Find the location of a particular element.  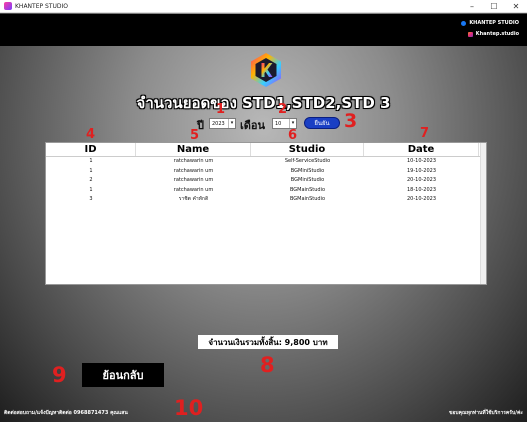

facebook-link: KHANTEP STUDIO is located at coordinates (490, 23).